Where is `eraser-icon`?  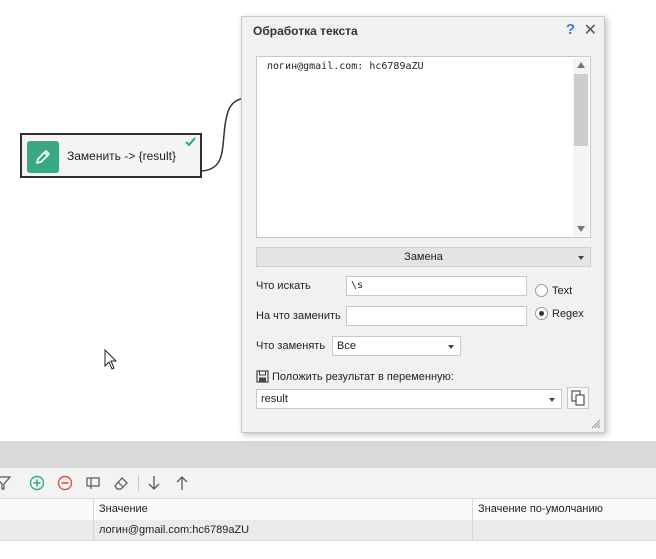
eraser-icon is located at coordinates (121, 483).